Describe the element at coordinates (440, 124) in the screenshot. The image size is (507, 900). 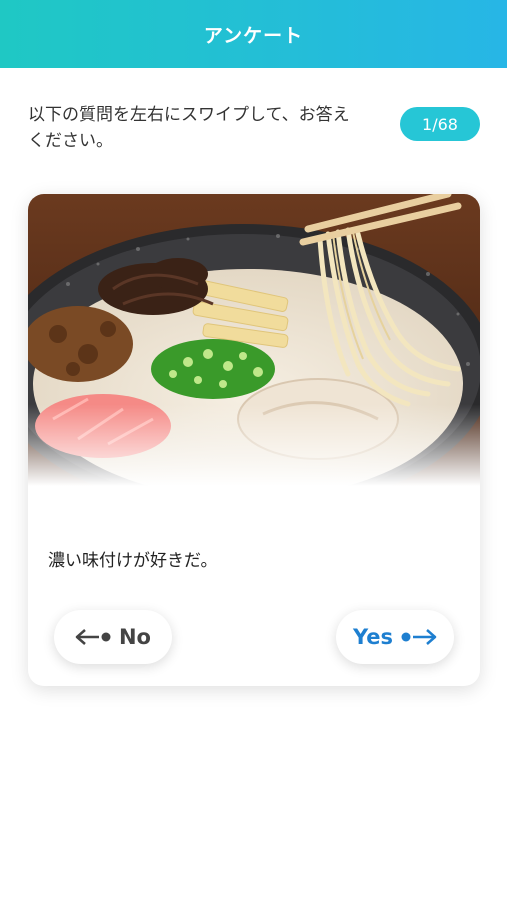
I see `progress-counter-badge: 1/68` at that location.